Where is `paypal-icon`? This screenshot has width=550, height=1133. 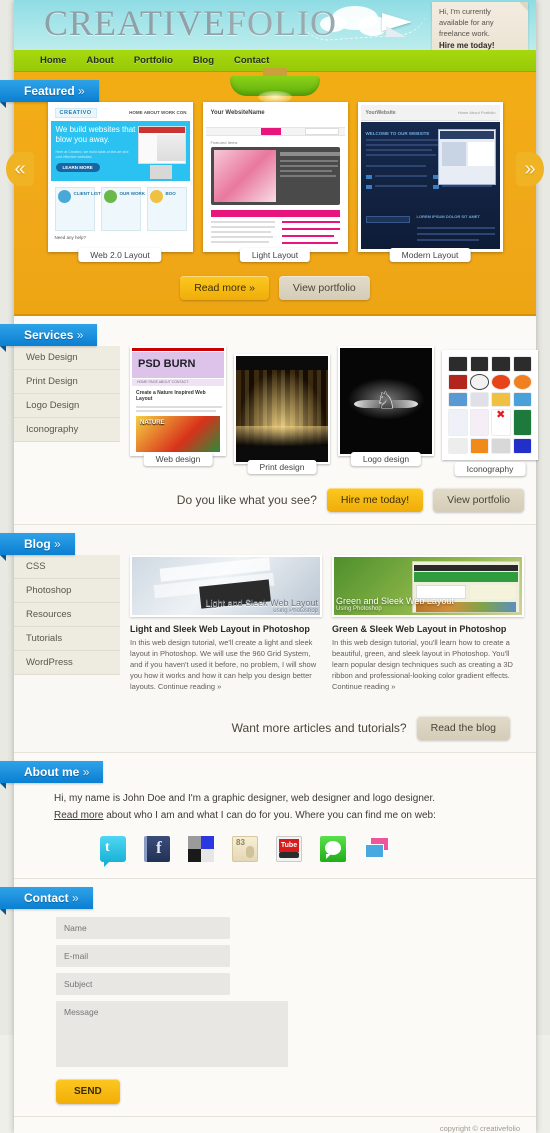
paypal-icon is located at coordinates (458, 423).